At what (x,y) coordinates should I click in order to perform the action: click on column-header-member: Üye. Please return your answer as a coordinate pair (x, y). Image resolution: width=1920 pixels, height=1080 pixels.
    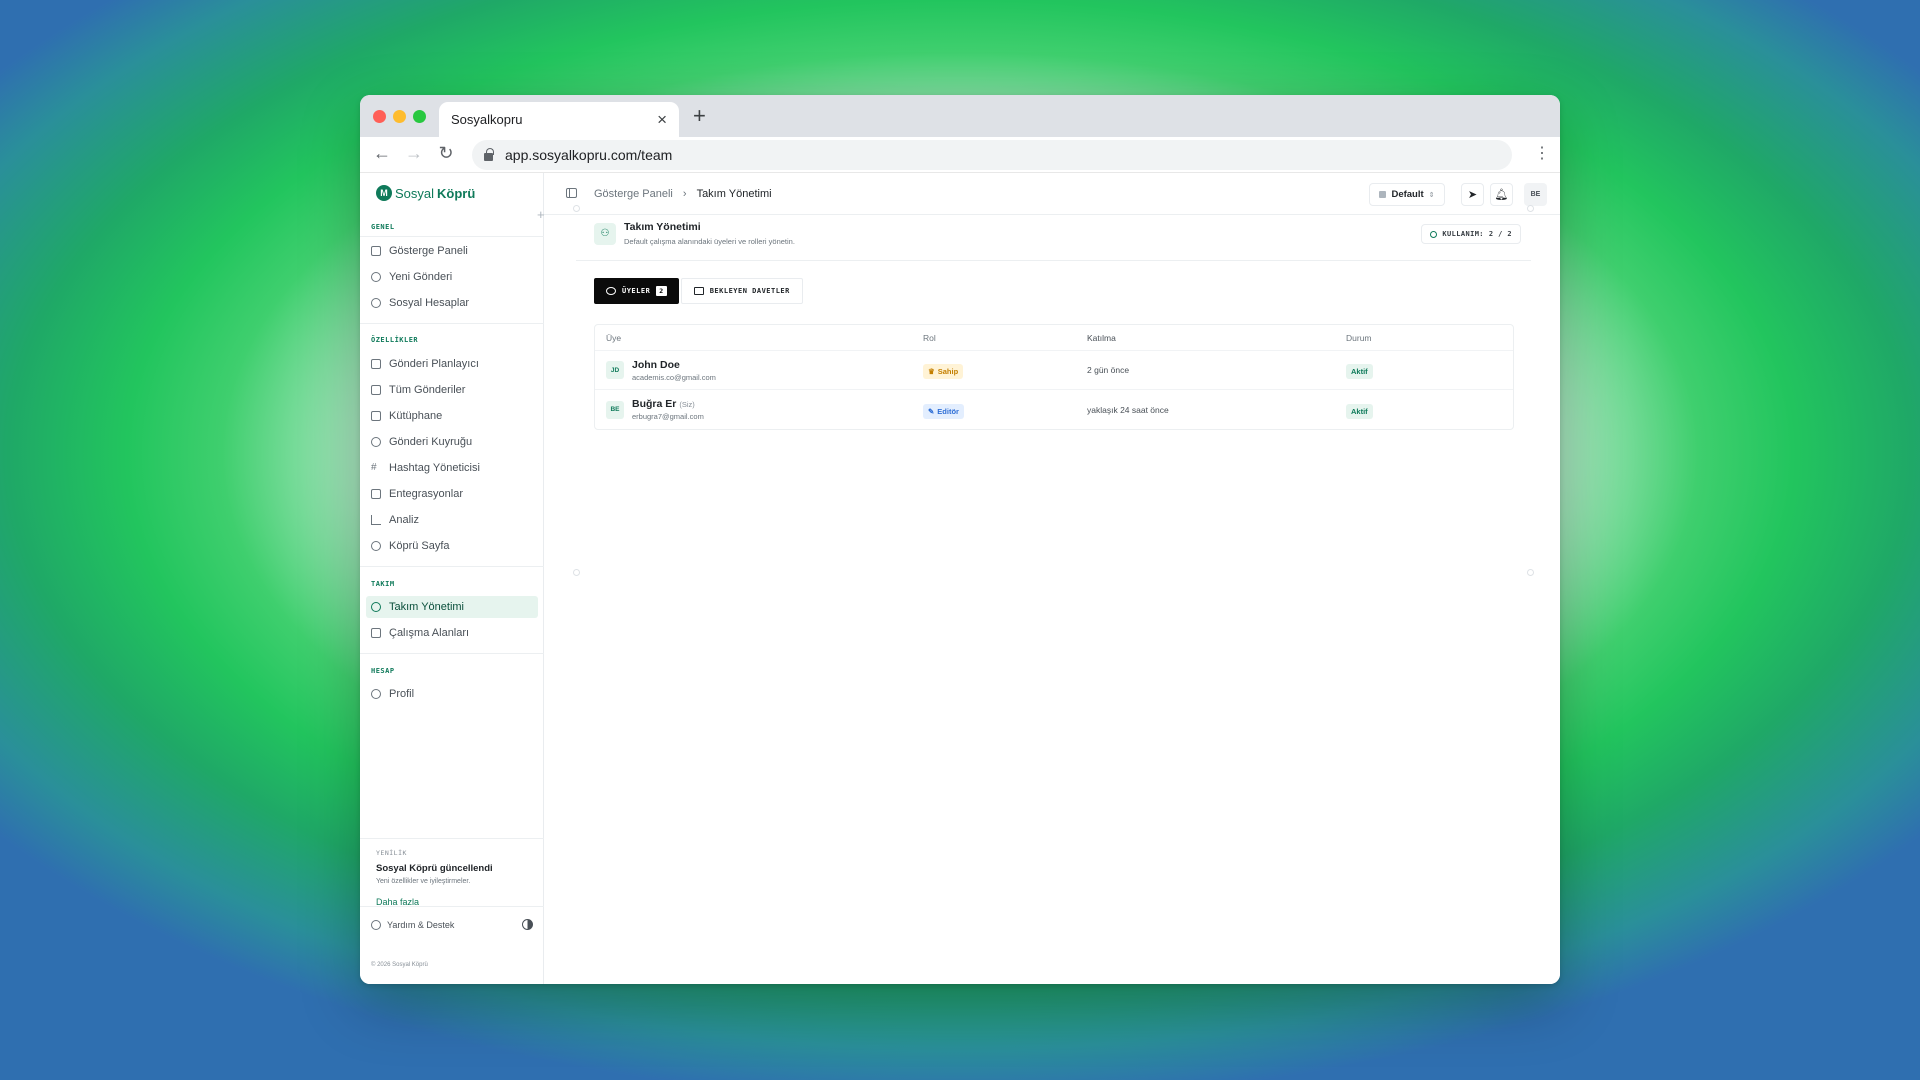
    Looking at the image, I should click on (614, 337).